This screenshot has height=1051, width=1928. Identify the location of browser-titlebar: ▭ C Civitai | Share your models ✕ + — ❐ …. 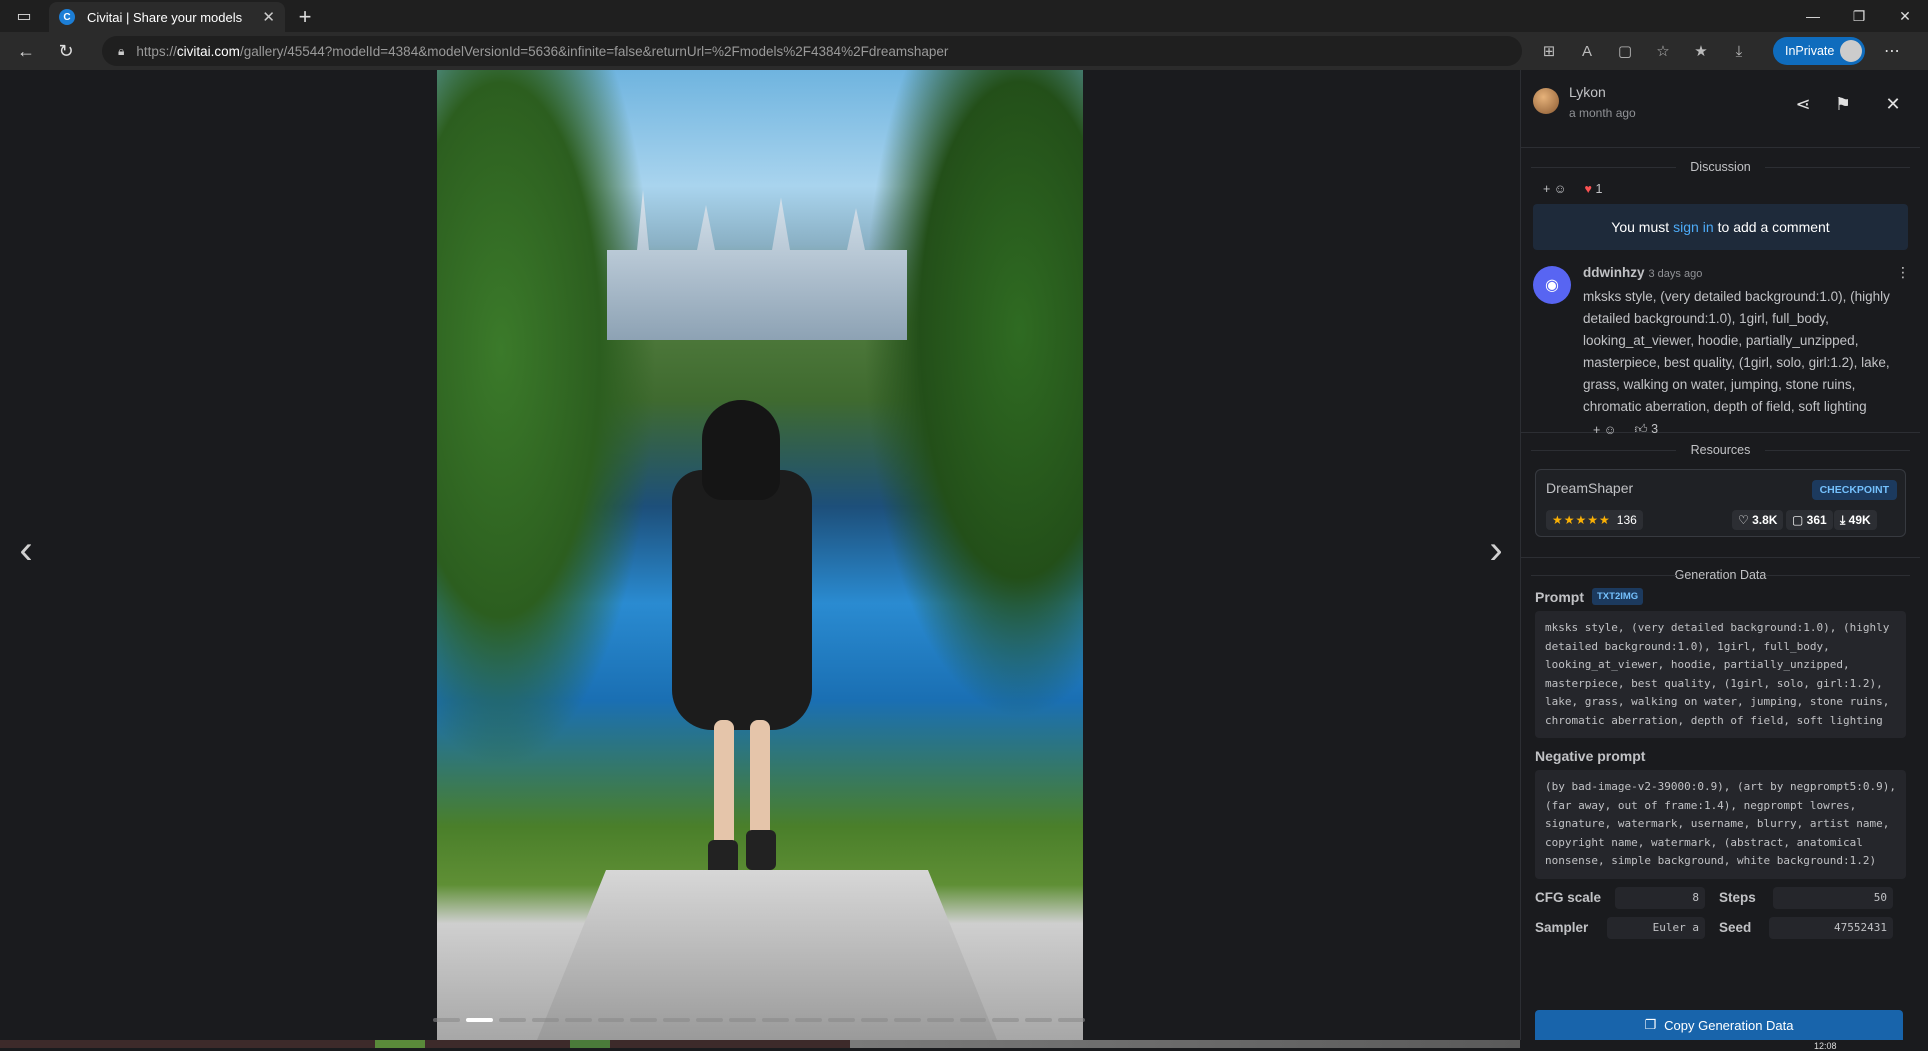
(964, 16).